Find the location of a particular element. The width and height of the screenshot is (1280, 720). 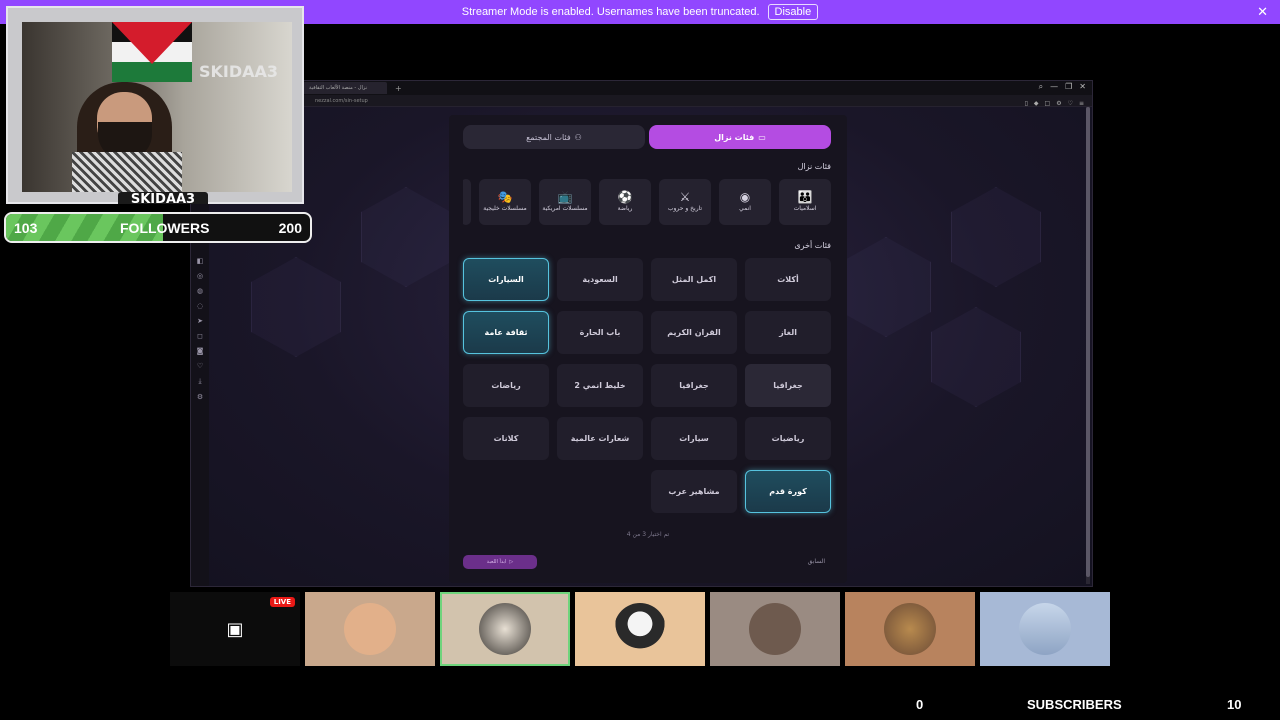

subscribers-current: 0 is located at coordinates (920, 704).